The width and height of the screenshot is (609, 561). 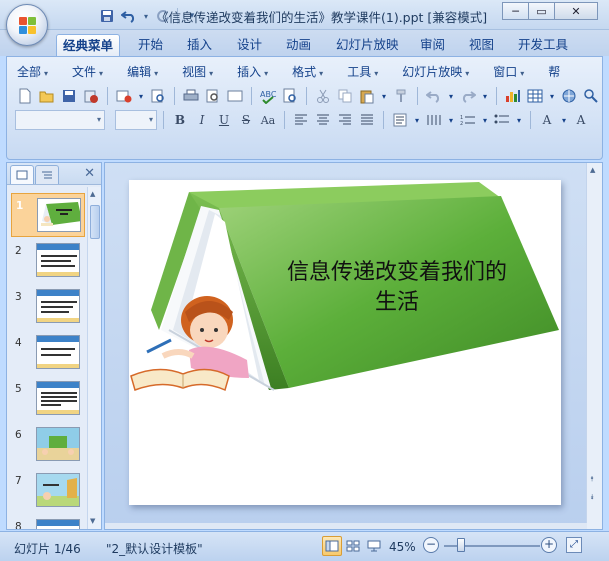 I want to click on slide-thumbnail: 2, so click(x=48, y=261).